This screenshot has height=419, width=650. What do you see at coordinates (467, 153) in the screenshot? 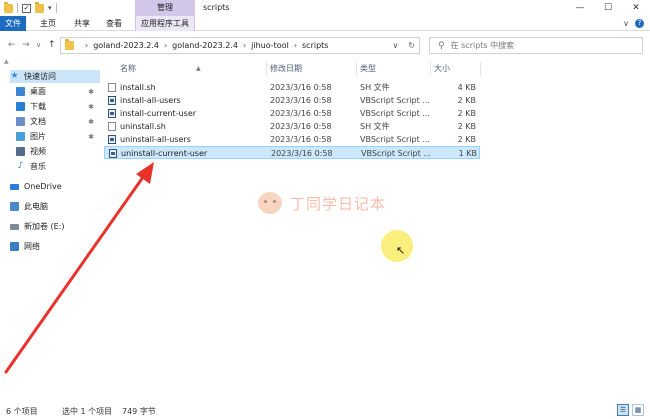
I see `file-size: 1 KB` at bounding box center [467, 153].